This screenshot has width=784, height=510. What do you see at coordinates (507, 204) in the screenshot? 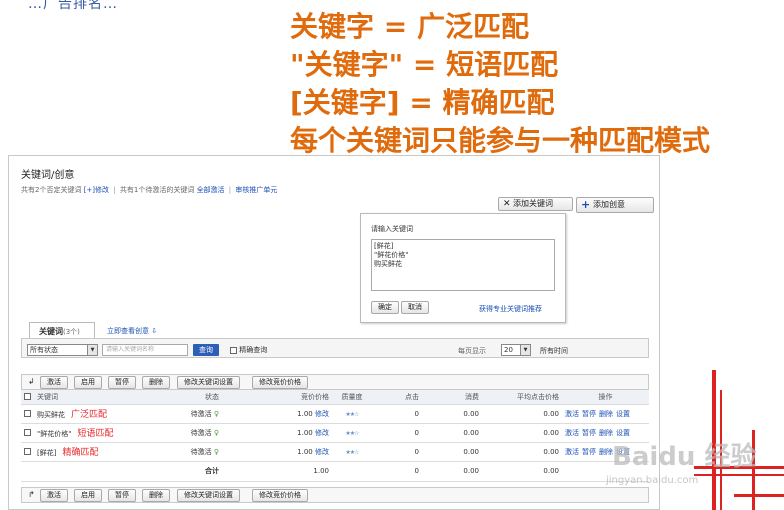
I see `close-icon: ✕` at bounding box center [507, 204].